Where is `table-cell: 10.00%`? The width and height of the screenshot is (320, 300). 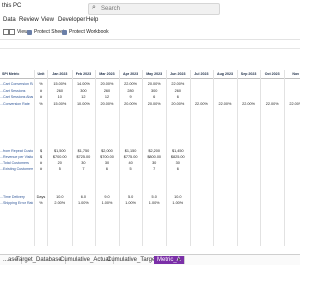
table-cell: 10.00% is located at coordinates (84, 104).